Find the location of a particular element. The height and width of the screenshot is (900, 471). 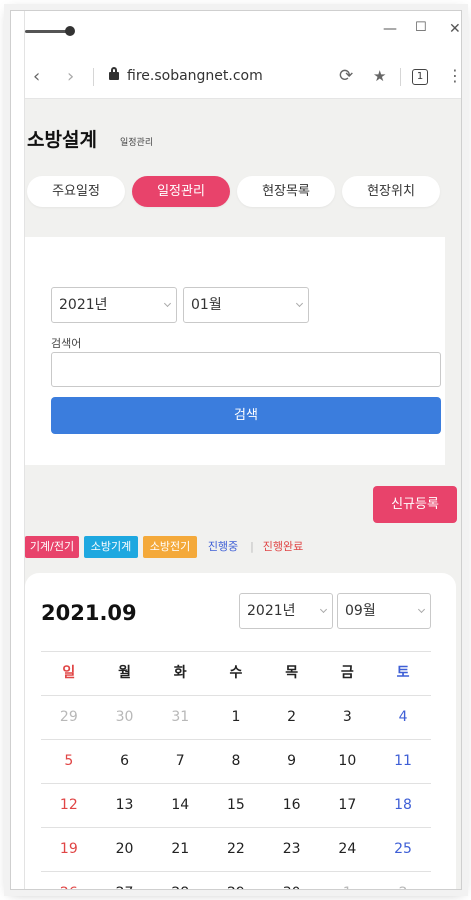

more-icon: ⋮ is located at coordinates (454, 75).